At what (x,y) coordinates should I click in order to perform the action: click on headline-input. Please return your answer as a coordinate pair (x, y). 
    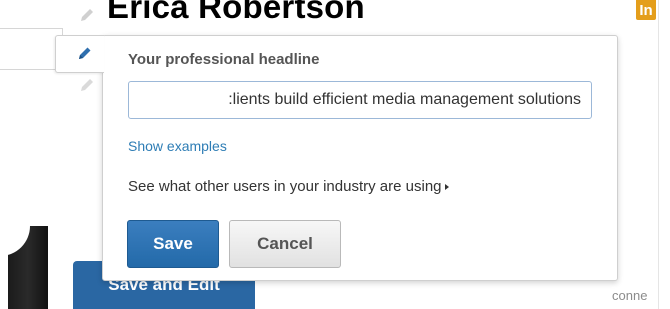
    Looking at the image, I should click on (360, 100).